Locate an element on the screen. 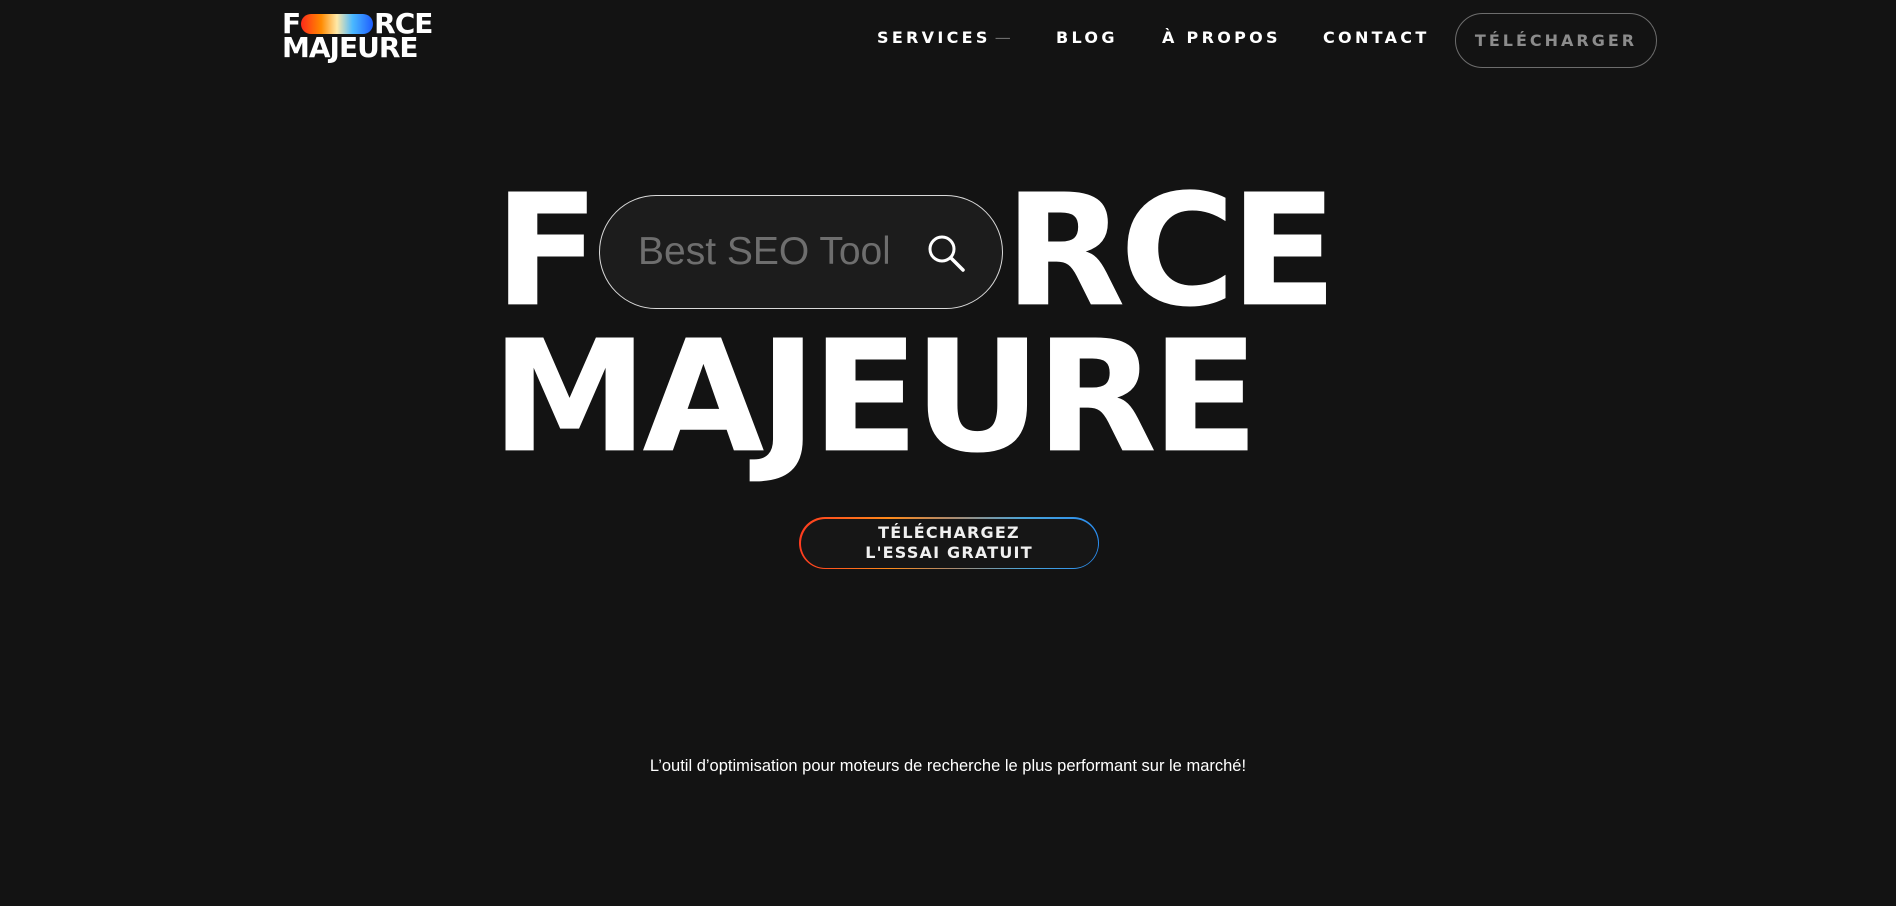  hero-title-f: F is located at coordinates (547, 251).